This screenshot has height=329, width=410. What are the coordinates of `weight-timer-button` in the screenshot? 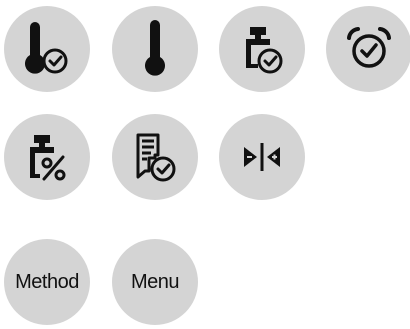 It's located at (262, 49).